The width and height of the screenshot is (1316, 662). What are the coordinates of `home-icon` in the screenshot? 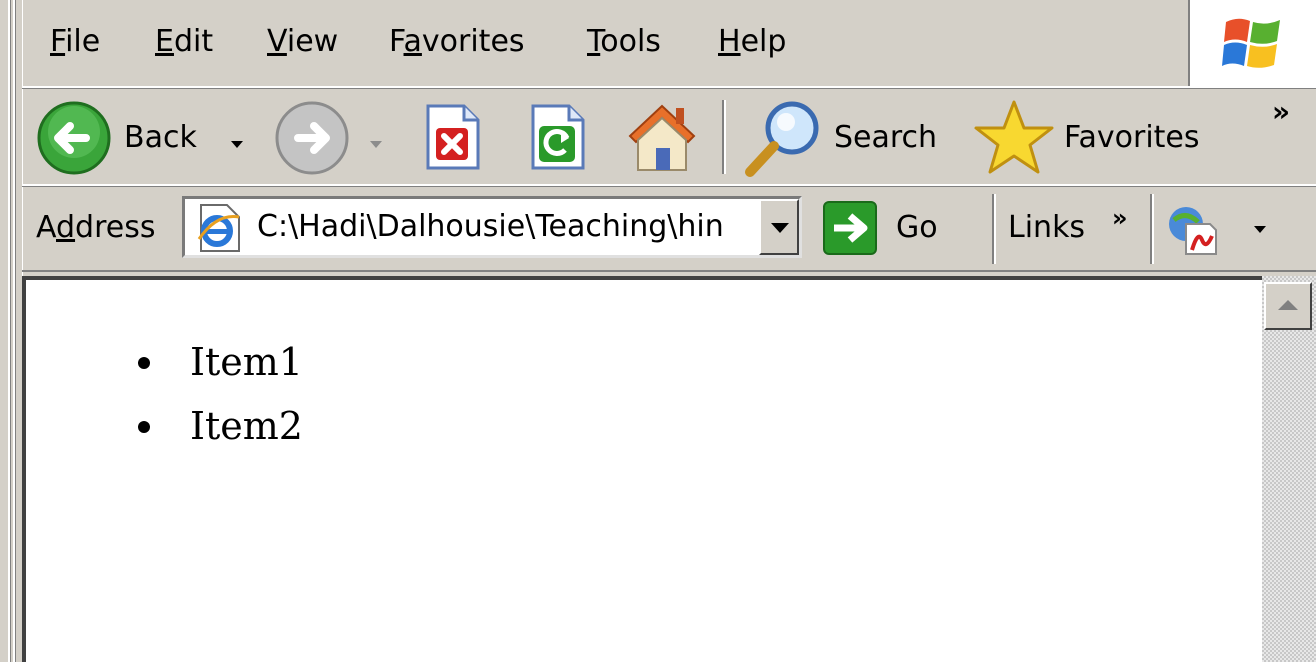 It's located at (662, 136).